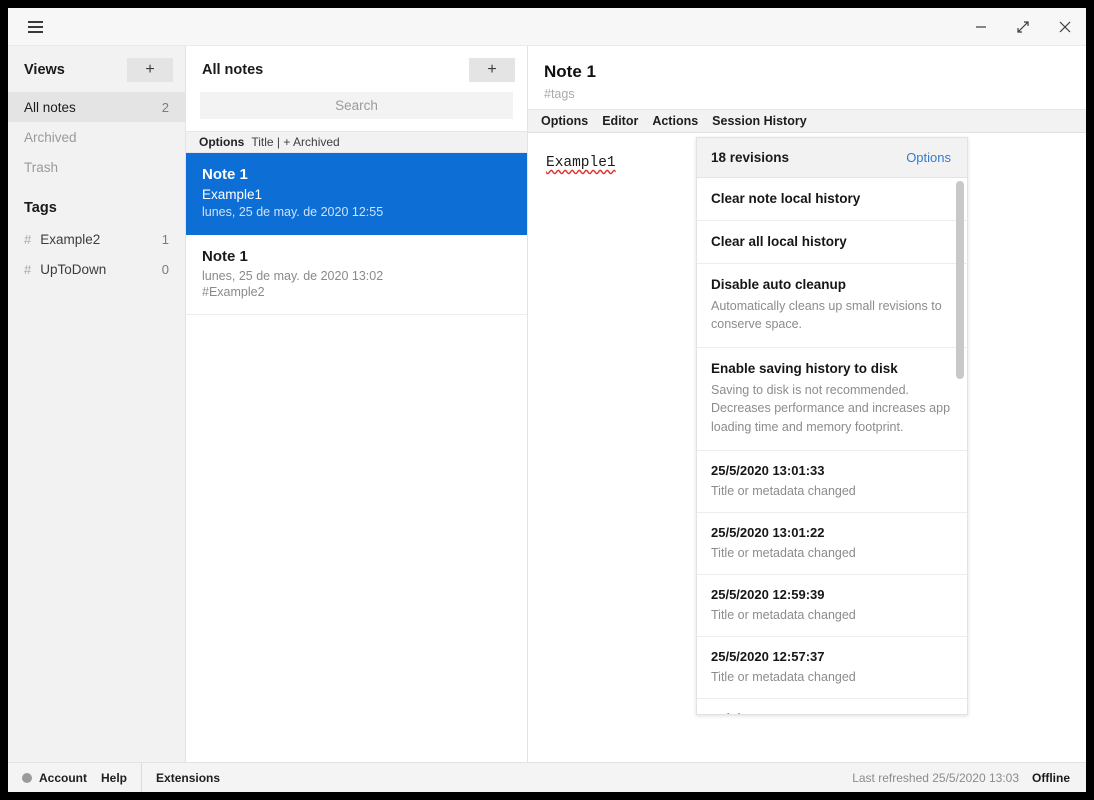  I want to click on maximize-button, so click(1023, 27).